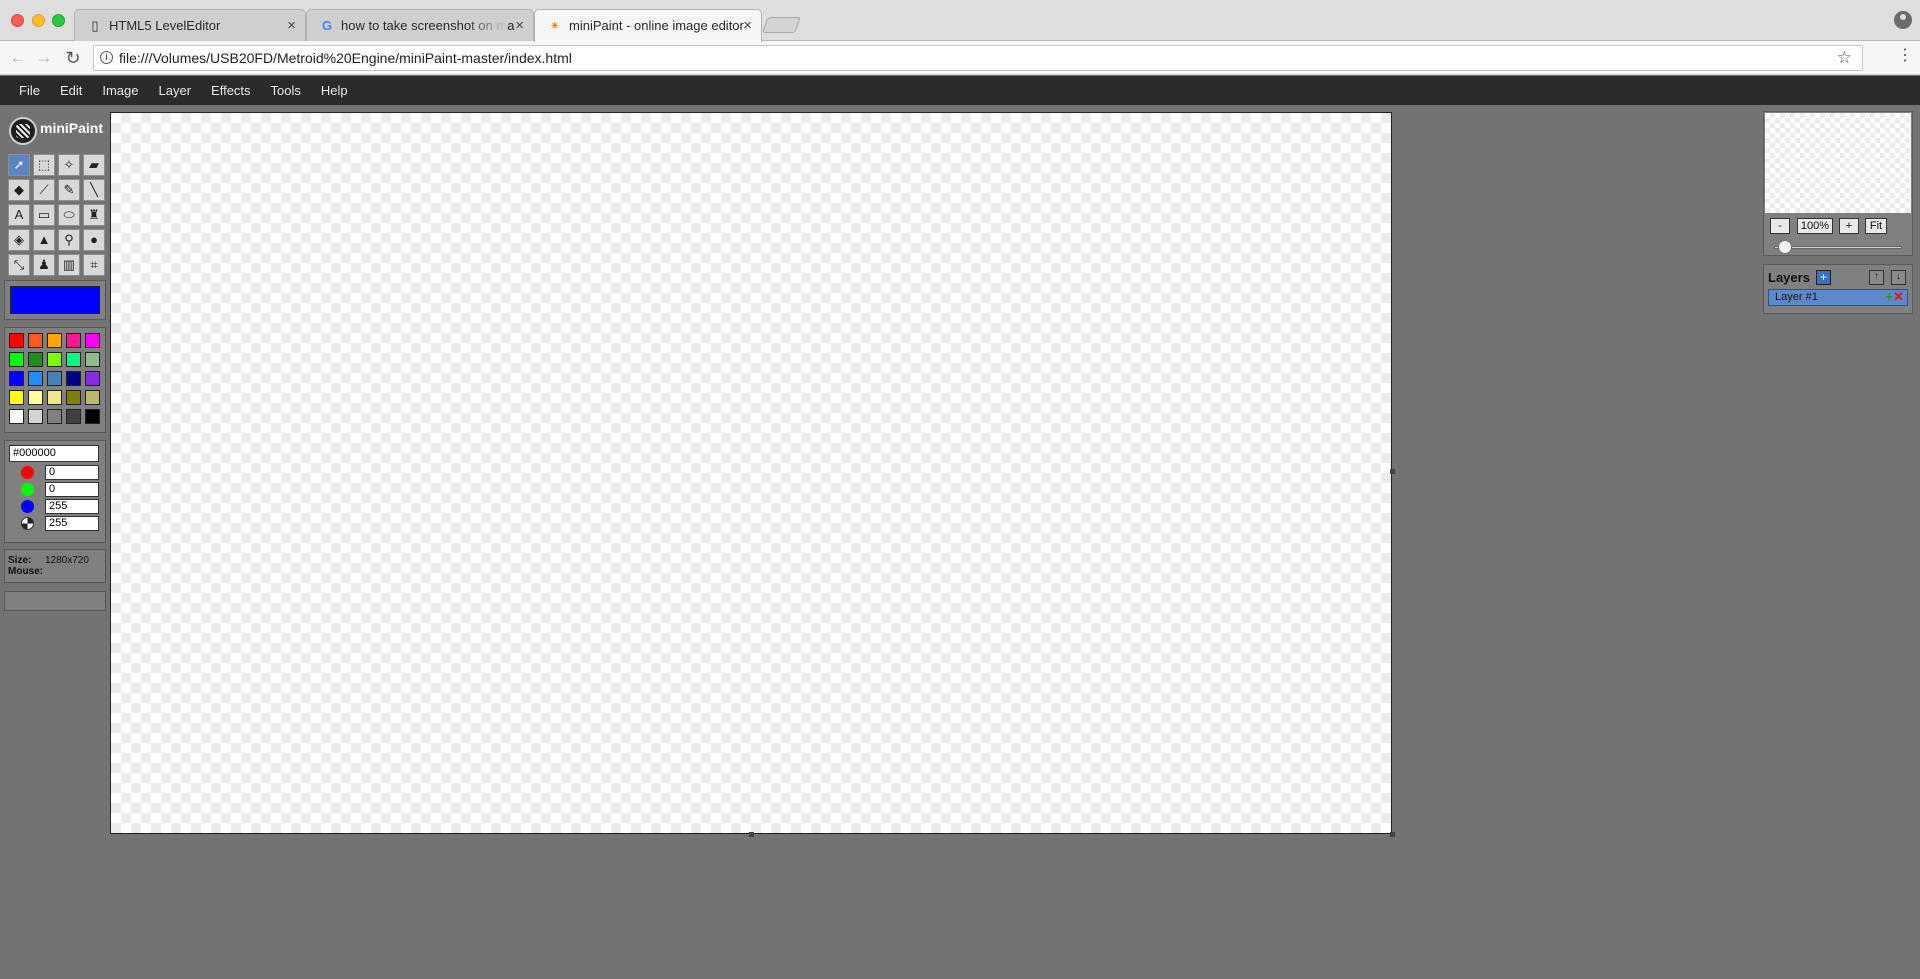 The width and height of the screenshot is (1920, 979). What do you see at coordinates (54, 453) in the screenshot?
I see `hex-color-input: #000000` at bounding box center [54, 453].